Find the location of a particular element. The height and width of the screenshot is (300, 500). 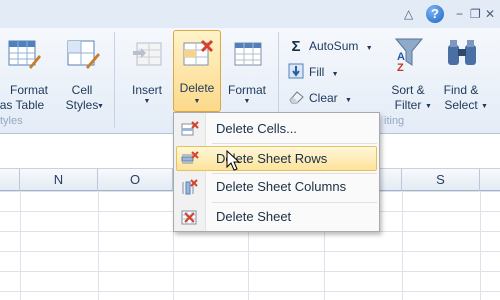

title-strip: △ ? − ❐ ✕ is located at coordinates (250, 14).